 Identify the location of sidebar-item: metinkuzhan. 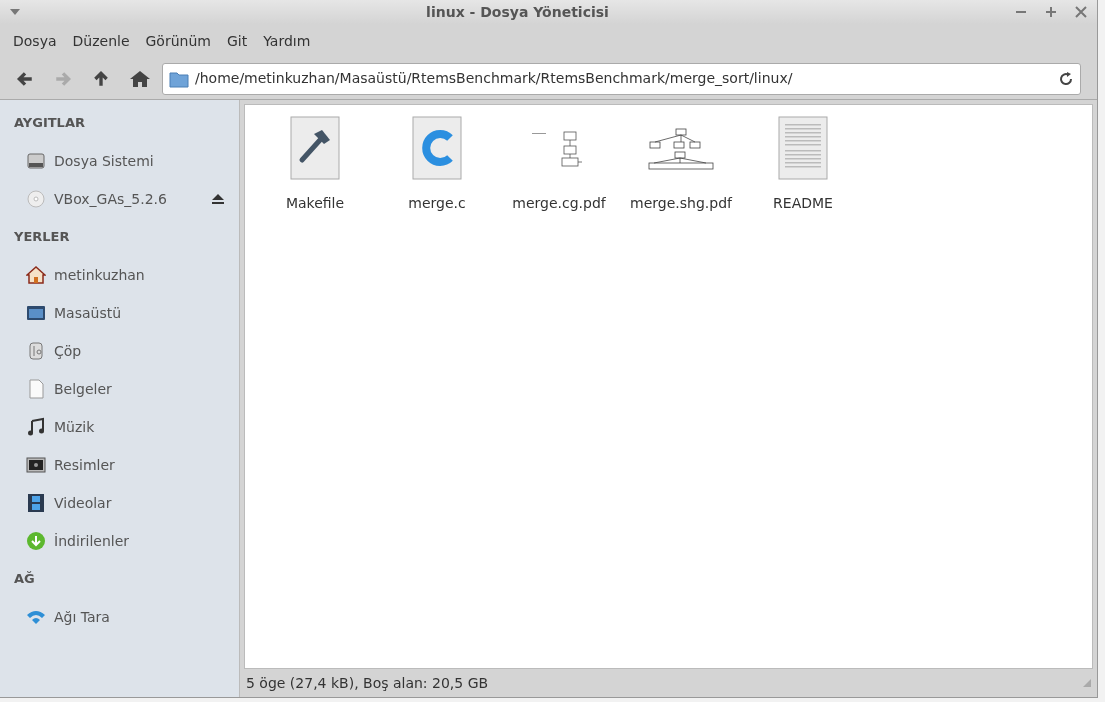
(119, 275).